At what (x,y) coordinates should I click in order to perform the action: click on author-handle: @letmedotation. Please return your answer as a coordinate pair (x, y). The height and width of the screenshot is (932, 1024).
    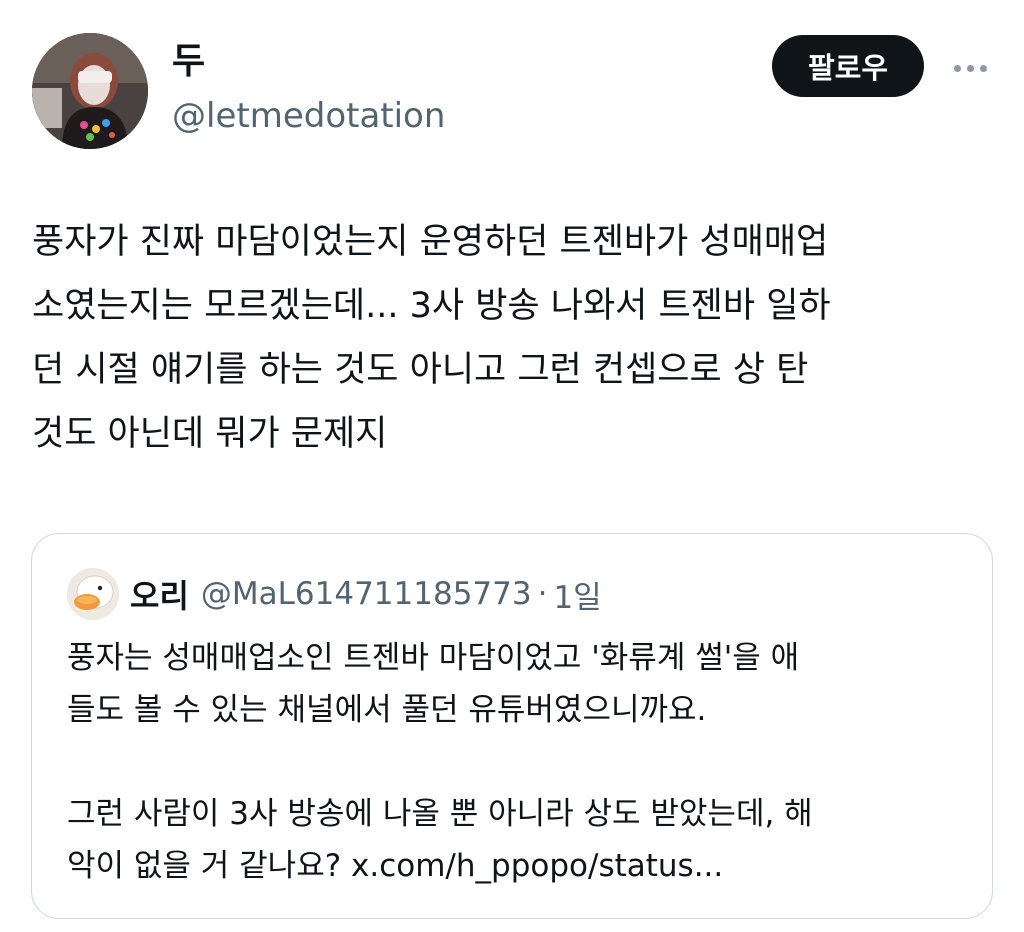
    Looking at the image, I should click on (308, 116).